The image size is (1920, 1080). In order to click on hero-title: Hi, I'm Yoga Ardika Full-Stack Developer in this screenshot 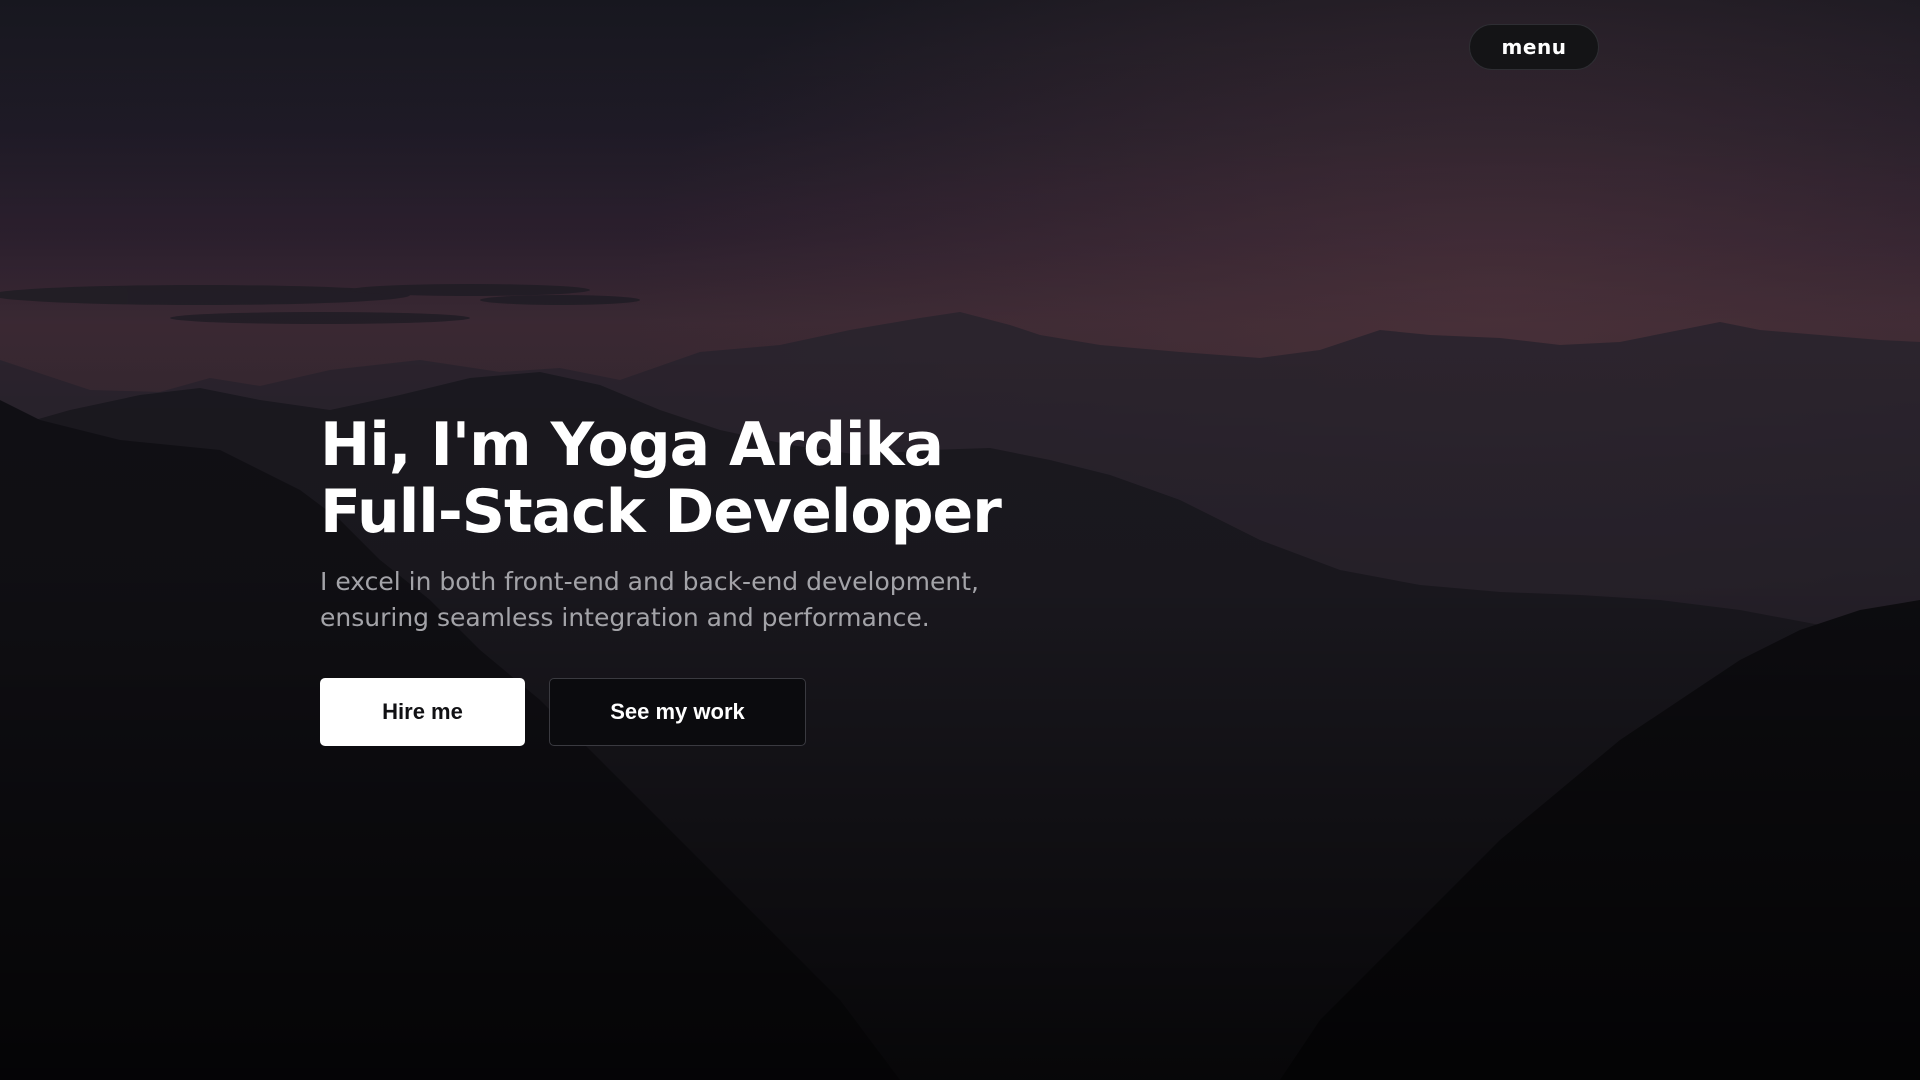, I will do `click(770, 479)`.